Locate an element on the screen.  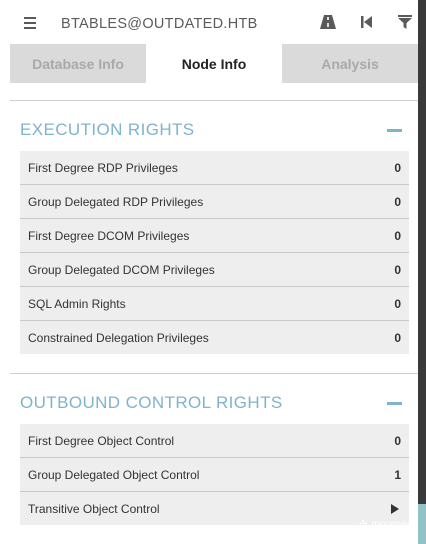
row-label: Group Delegated DCOM Privileges is located at coordinates (121, 269).